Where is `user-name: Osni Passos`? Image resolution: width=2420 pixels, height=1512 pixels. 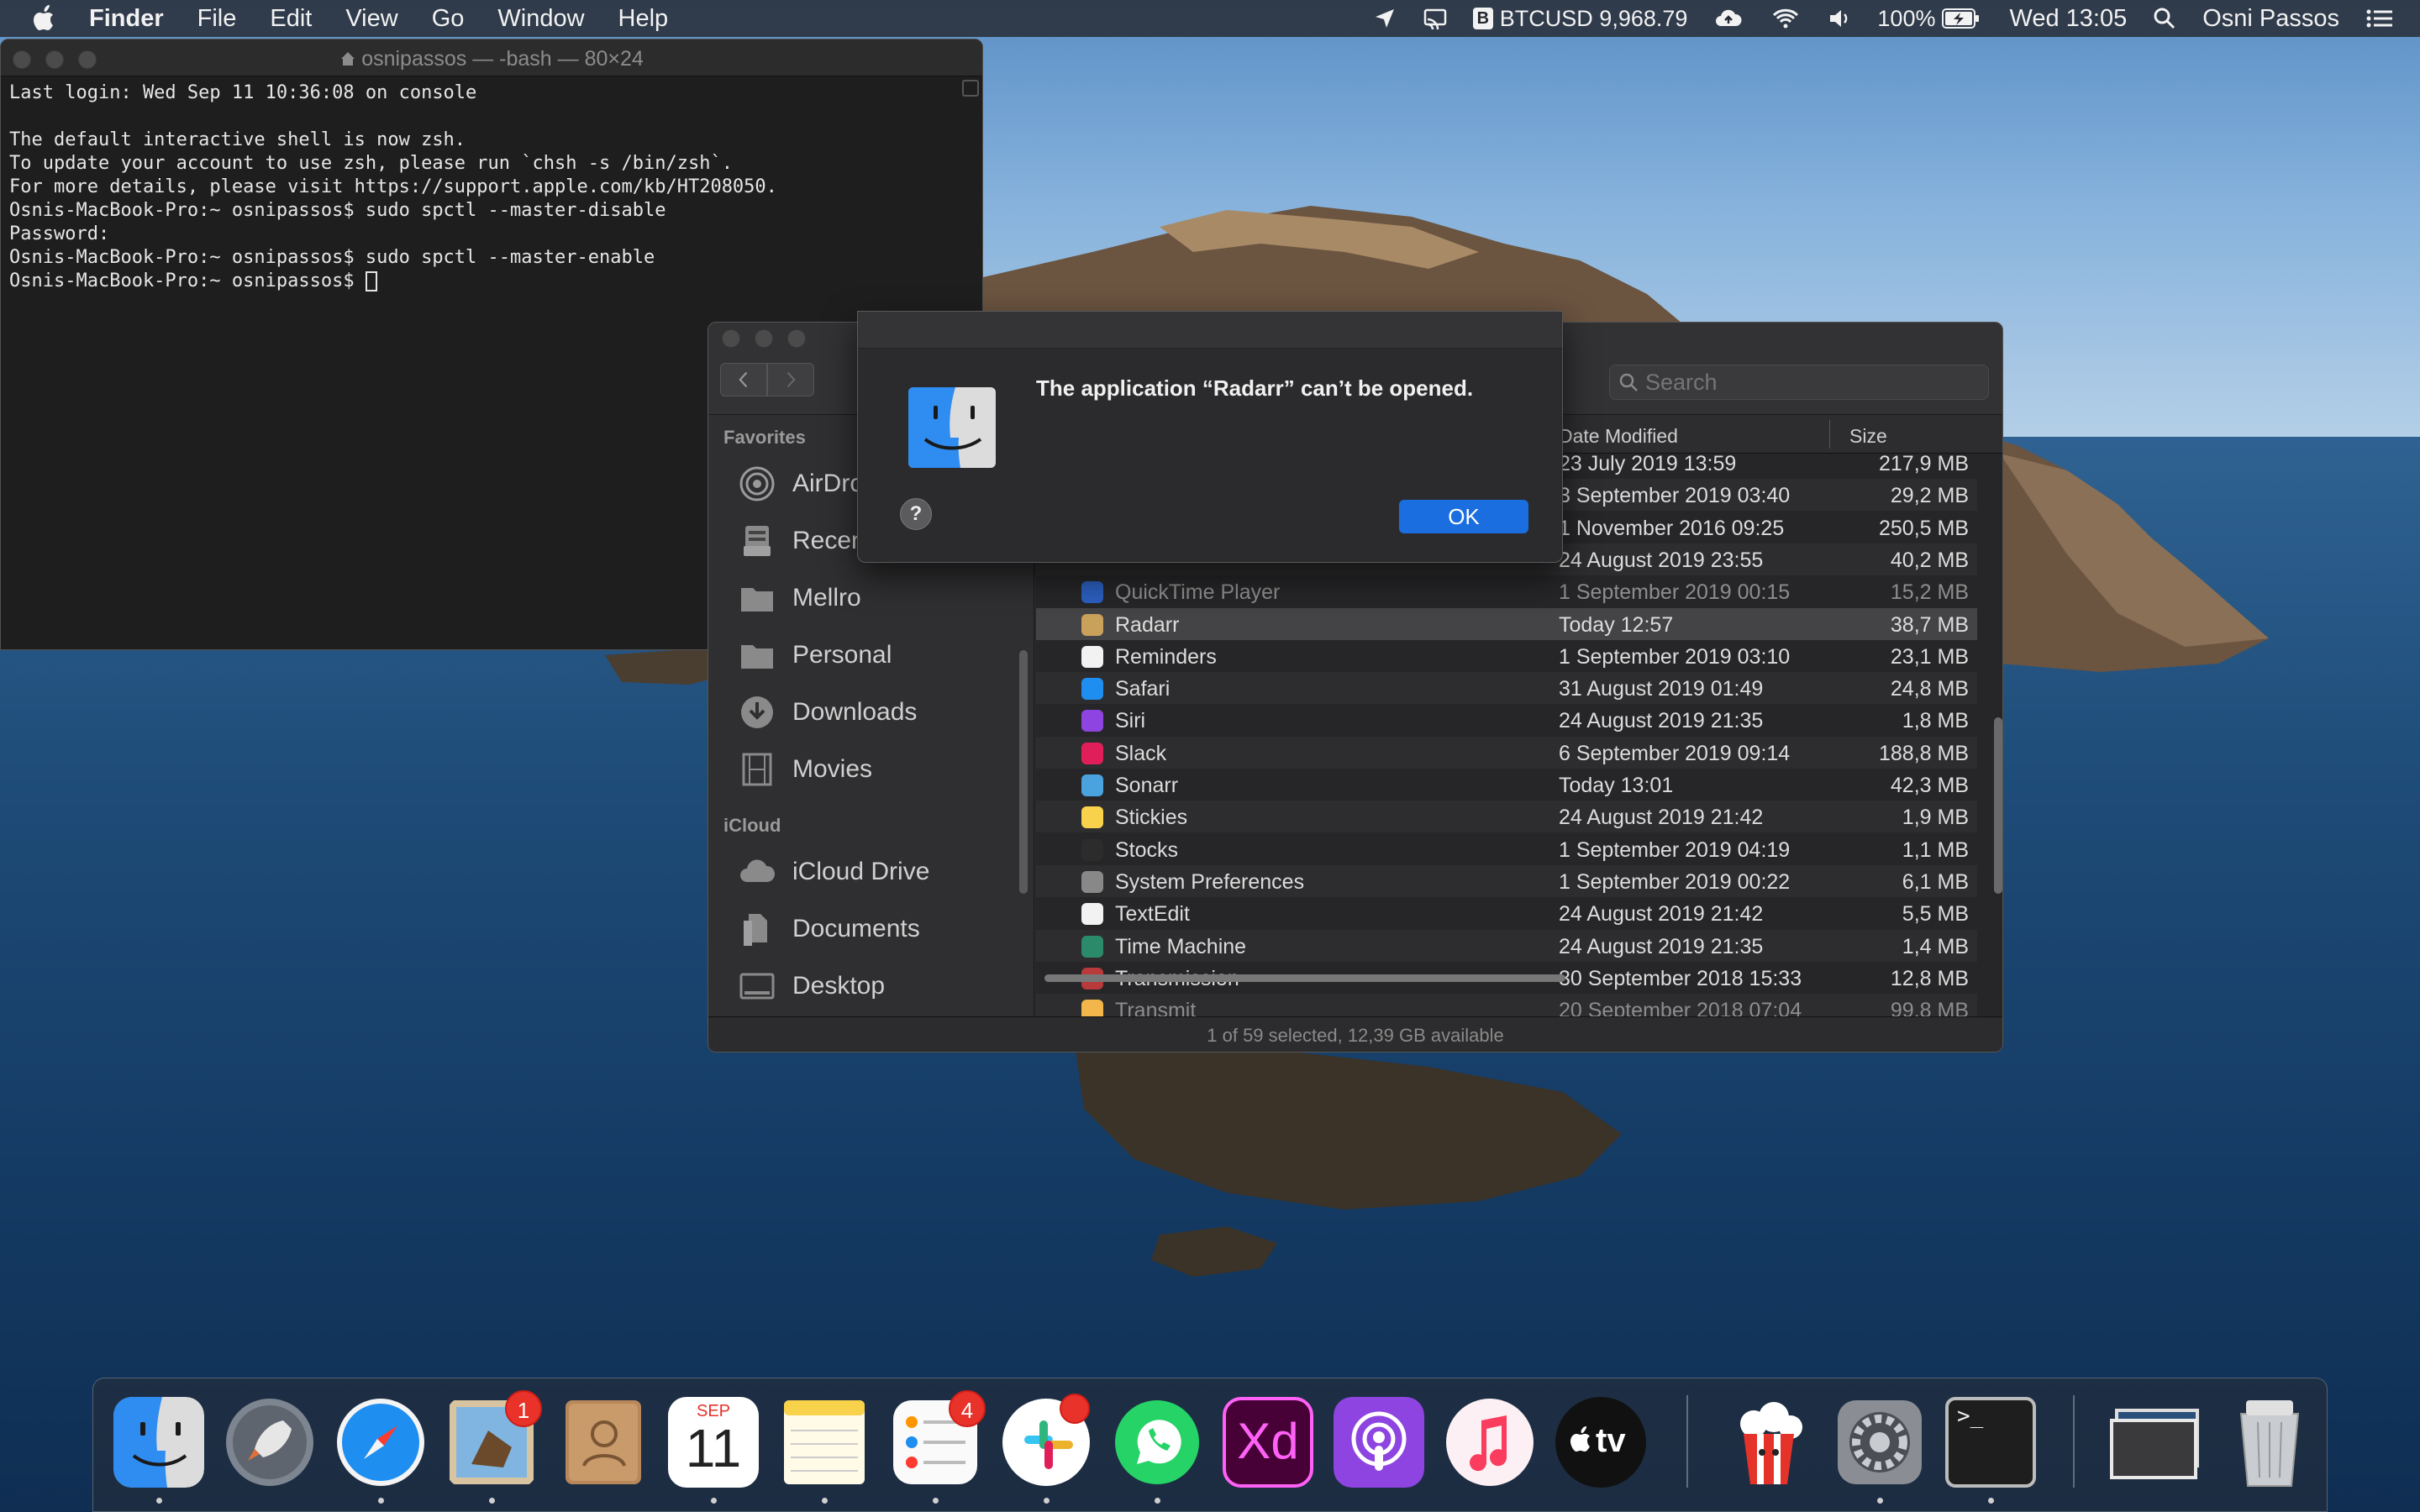
user-name: Osni Passos is located at coordinates (2270, 19).